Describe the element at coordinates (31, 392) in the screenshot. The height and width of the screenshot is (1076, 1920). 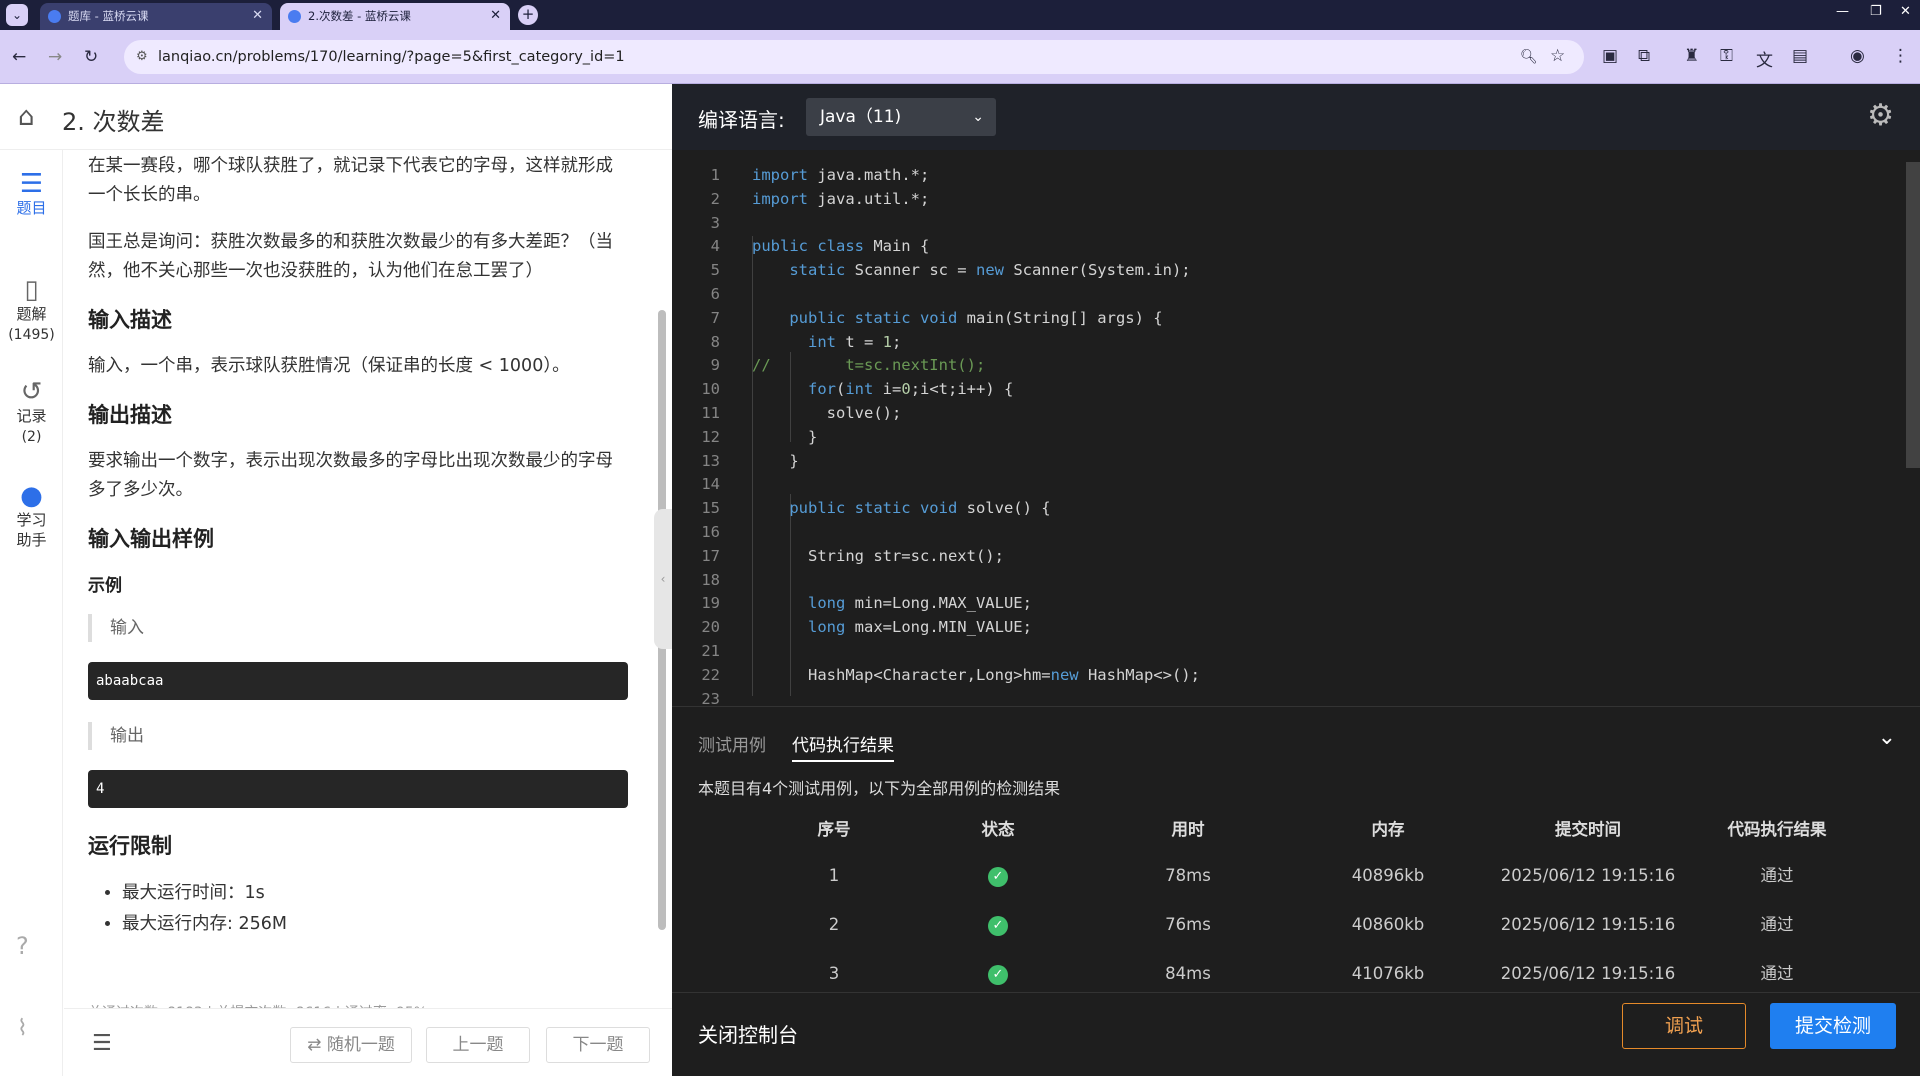
I see `history-icon: ↺` at that location.